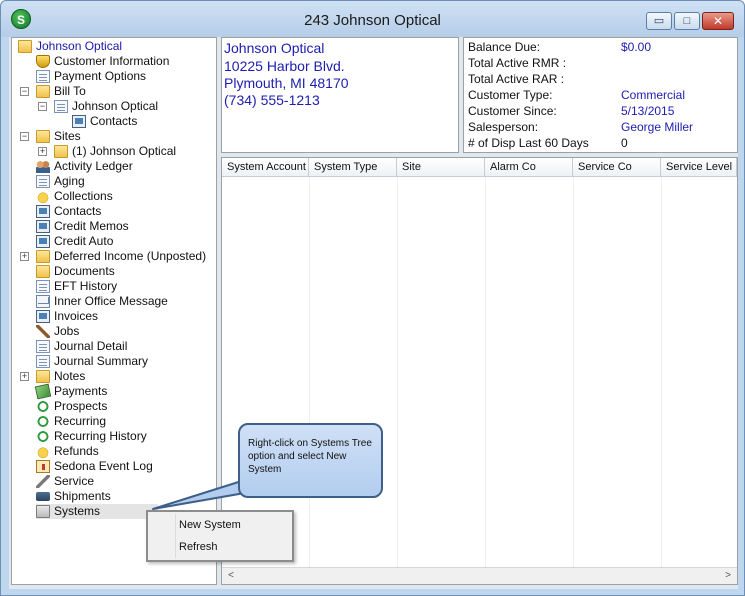  What do you see at coordinates (657, 127) in the screenshot?
I see `salesperson-value: George Miller` at bounding box center [657, 127].